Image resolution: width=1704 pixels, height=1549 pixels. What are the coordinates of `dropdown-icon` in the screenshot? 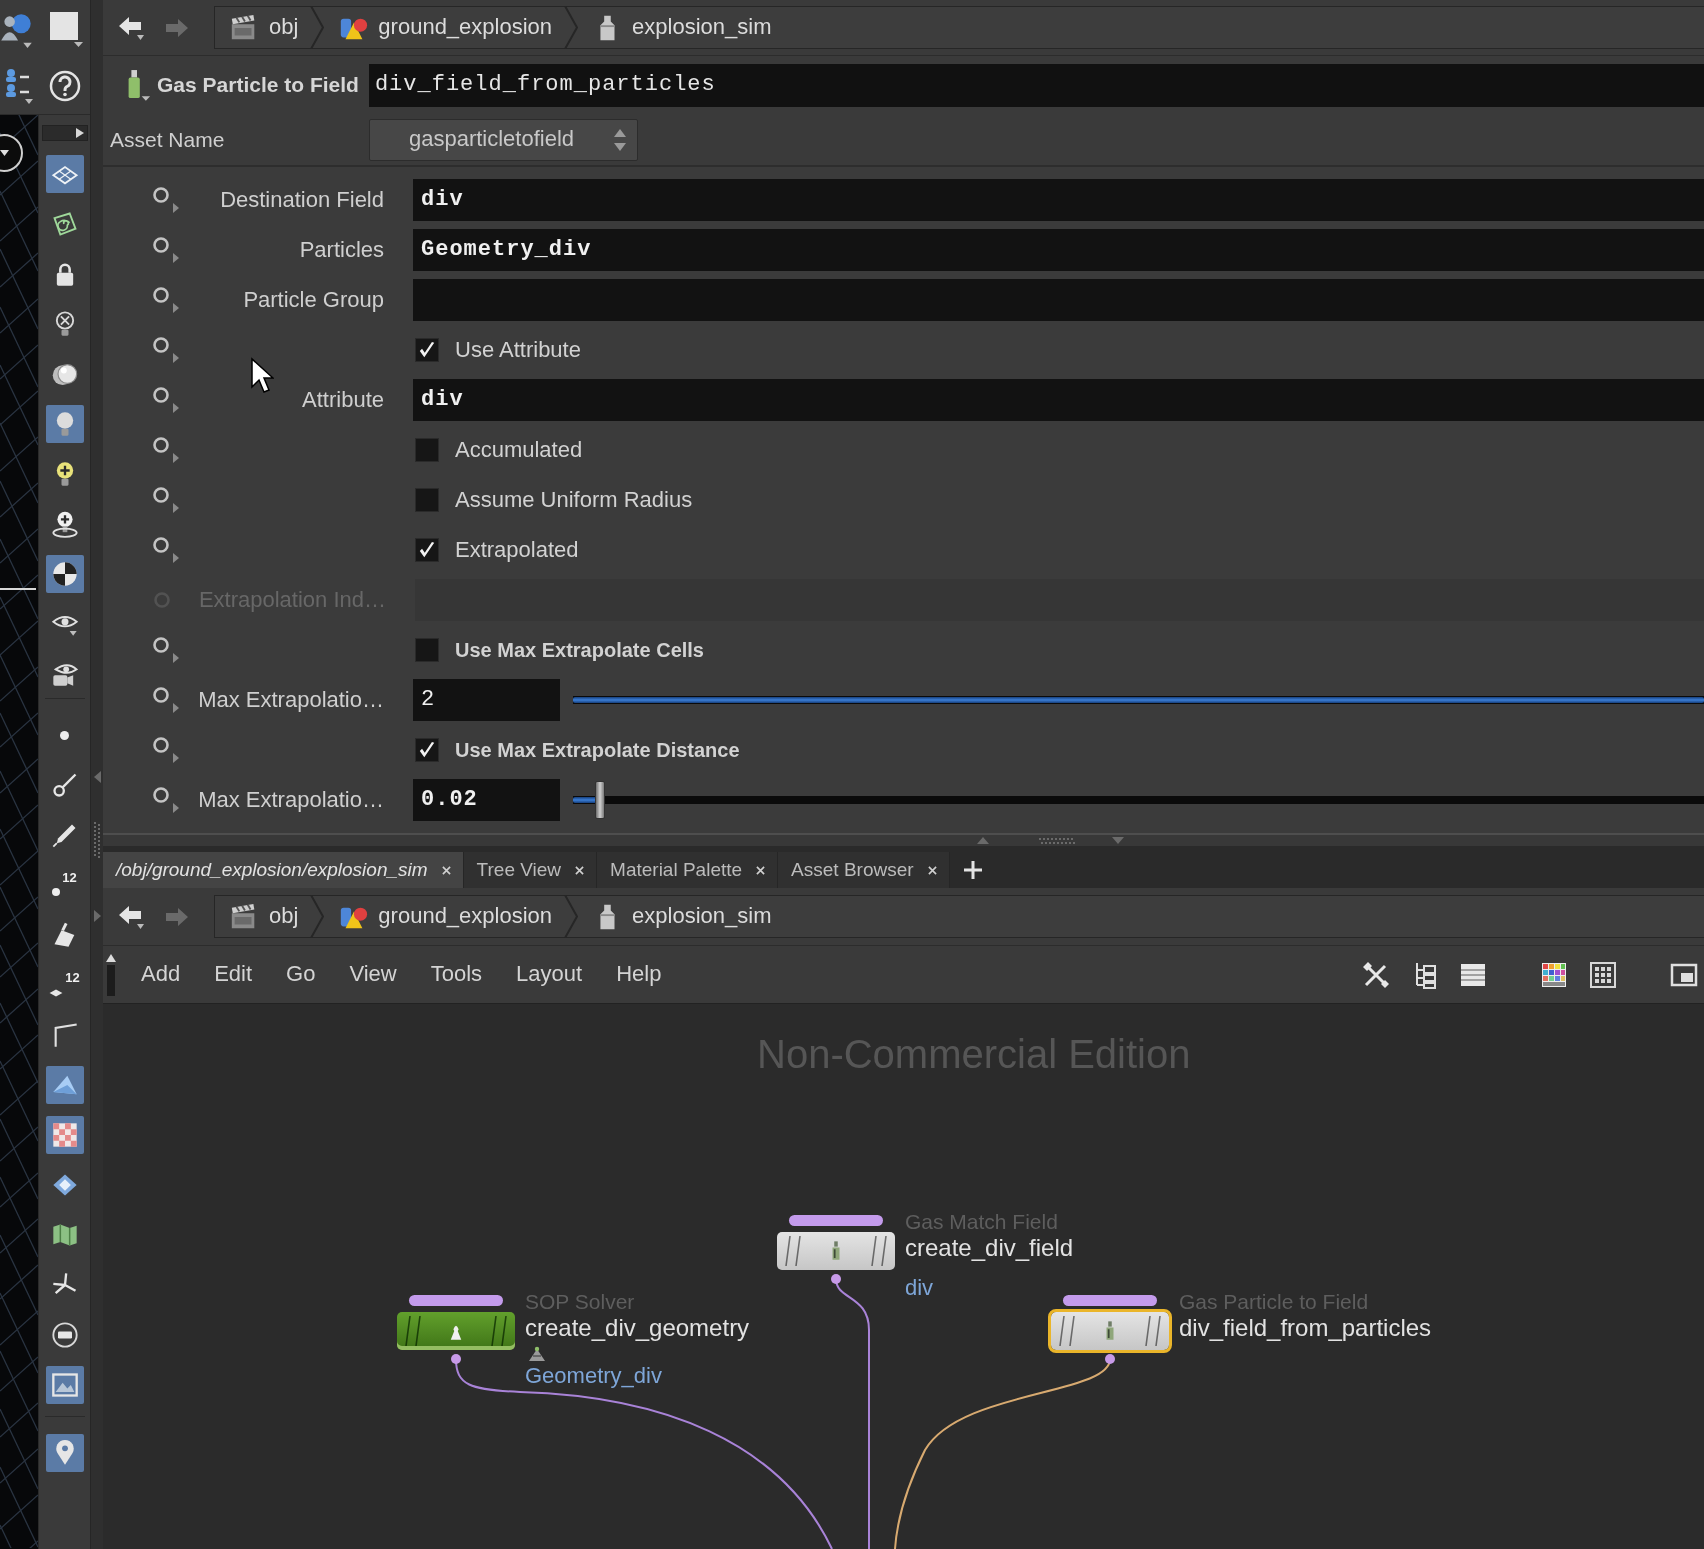 It's located at (13, 153).